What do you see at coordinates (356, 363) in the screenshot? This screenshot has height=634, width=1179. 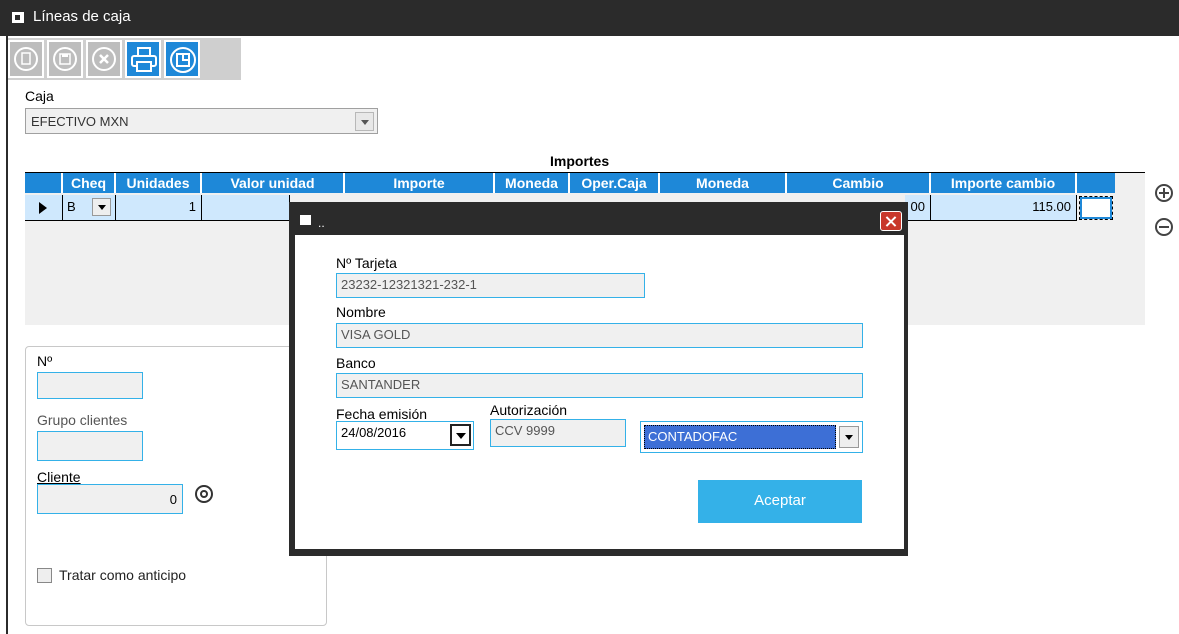 I see `banco-label: Banco` at bounding box center [356, 363].